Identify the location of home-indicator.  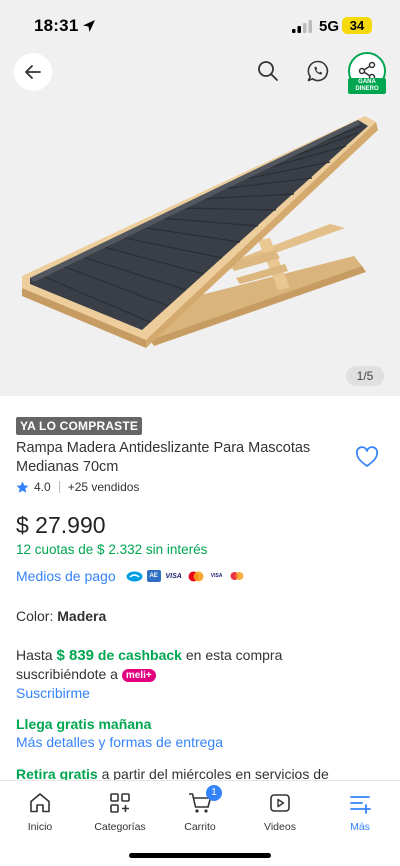
(200, 855).